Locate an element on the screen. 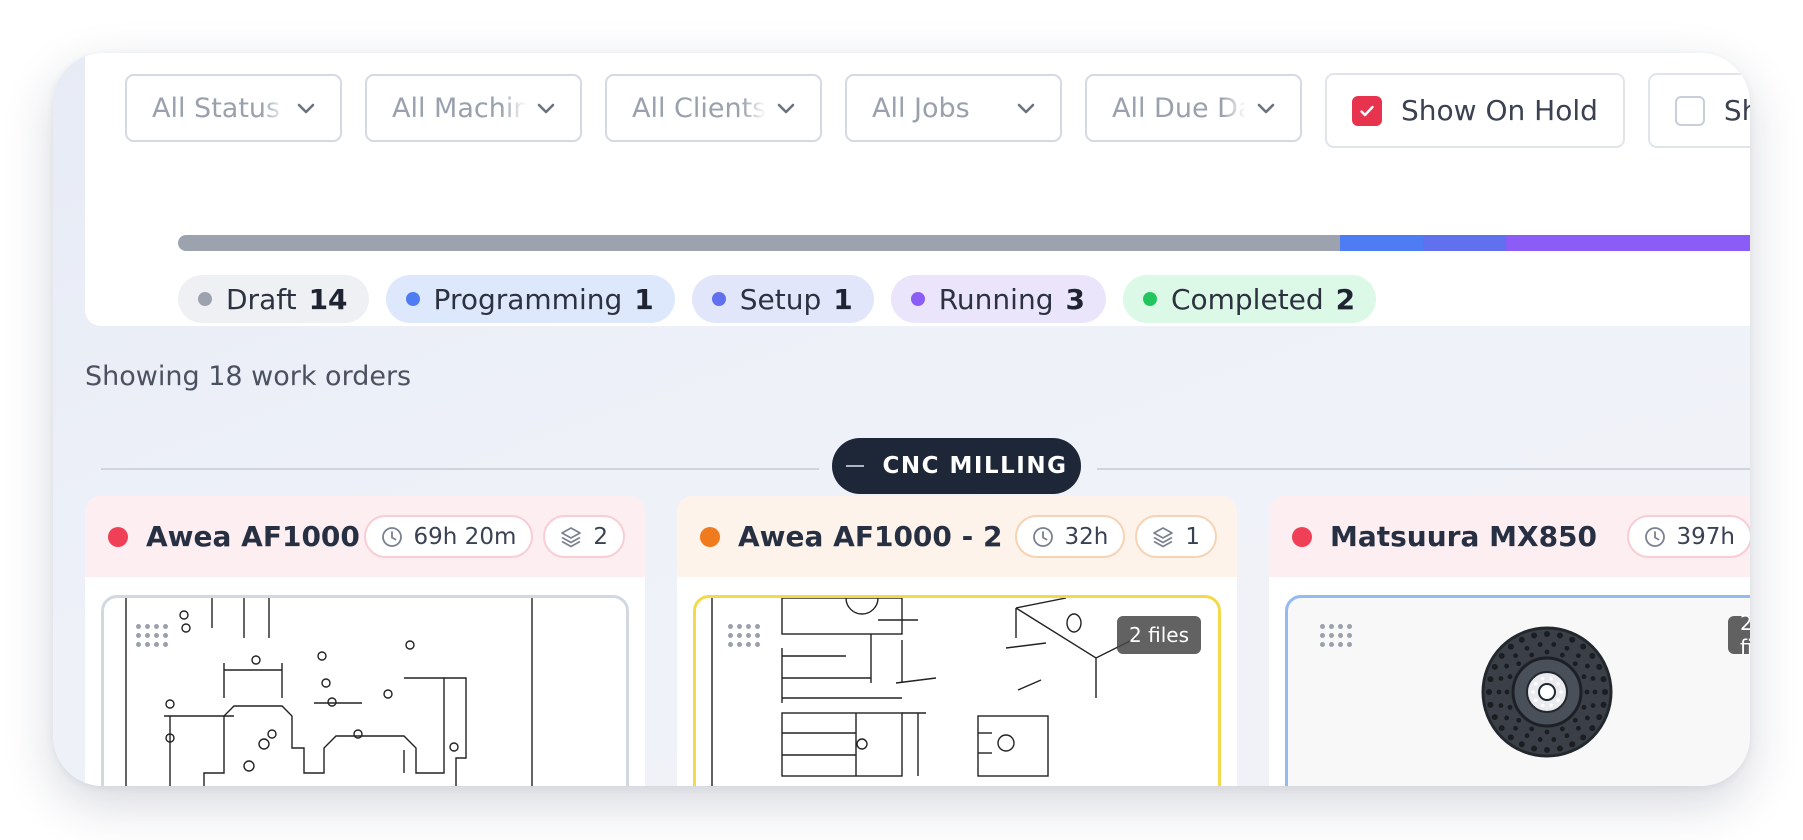 This screenshot has width=1803, height=840. client-filter-select: All Clients is located at coordinates (713, 108).